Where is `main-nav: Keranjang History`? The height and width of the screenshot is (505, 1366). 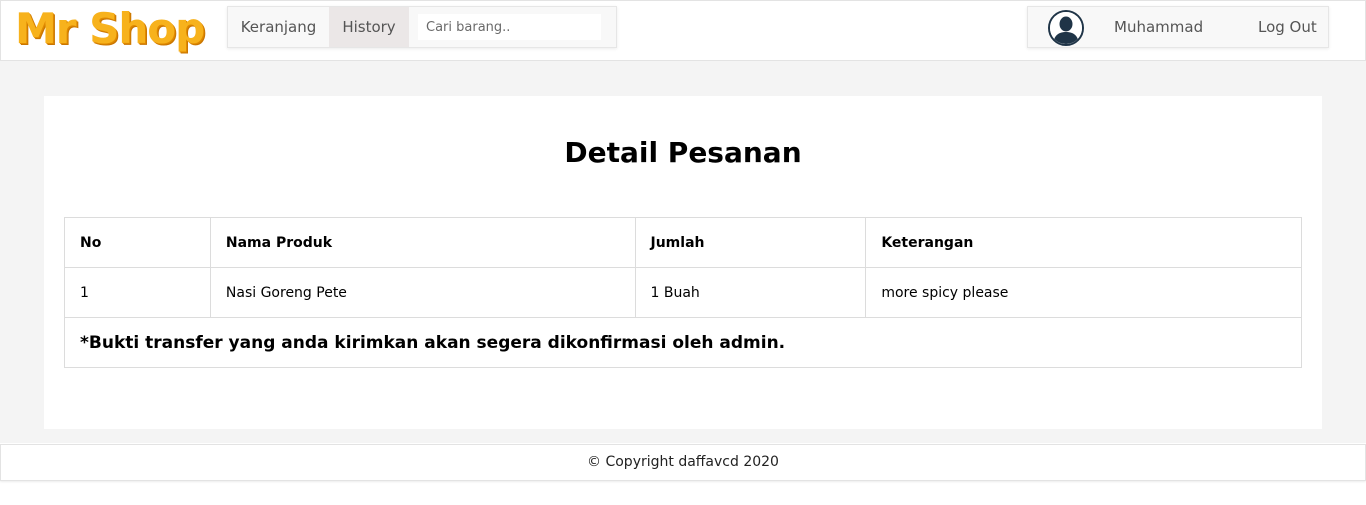 main-nav: Keranjang History is located at coordinates (422, 27).